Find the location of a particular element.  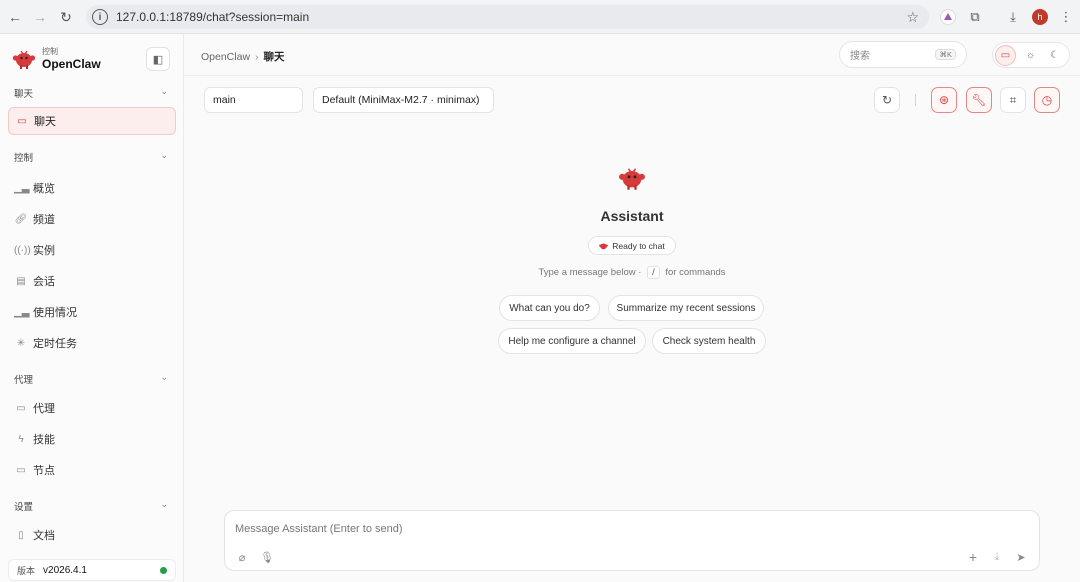

version-label: 版本 is located at coordinates (26, 570).